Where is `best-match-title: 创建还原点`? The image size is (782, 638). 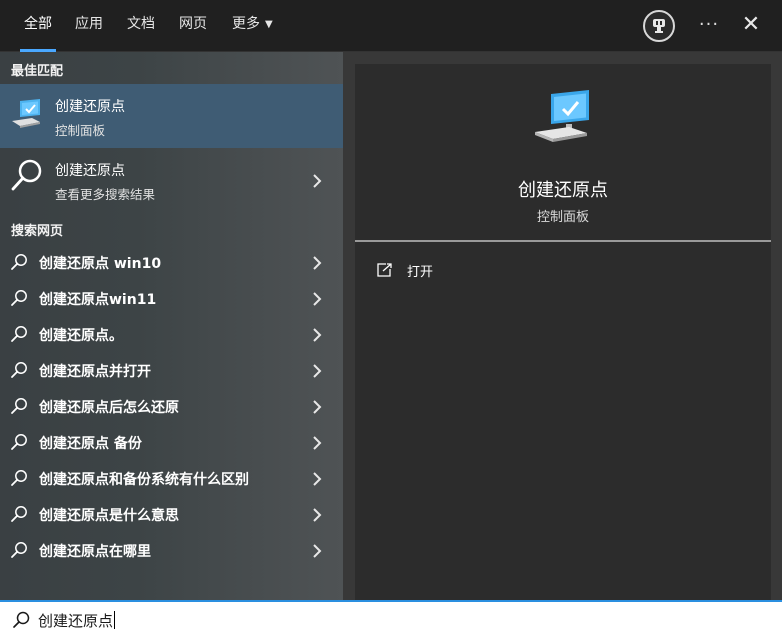
best-match-title: 创建还原点 is located at coordinates (90, 107).